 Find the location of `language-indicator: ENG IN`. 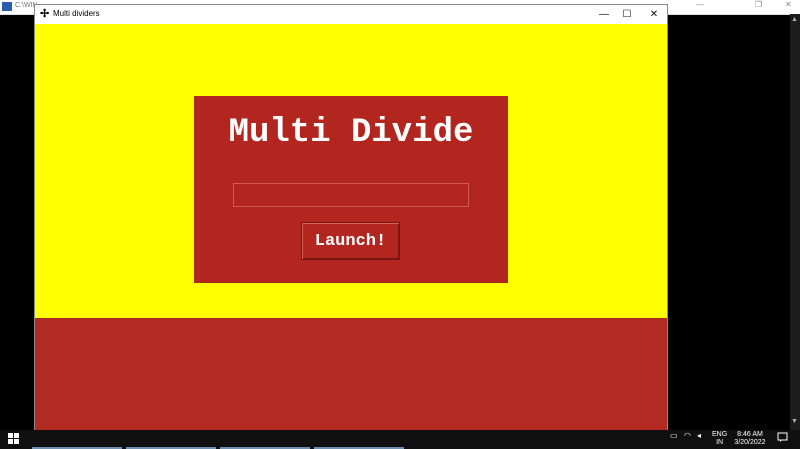

language-indicator: ENG IN is located at coordinates (719, 439).